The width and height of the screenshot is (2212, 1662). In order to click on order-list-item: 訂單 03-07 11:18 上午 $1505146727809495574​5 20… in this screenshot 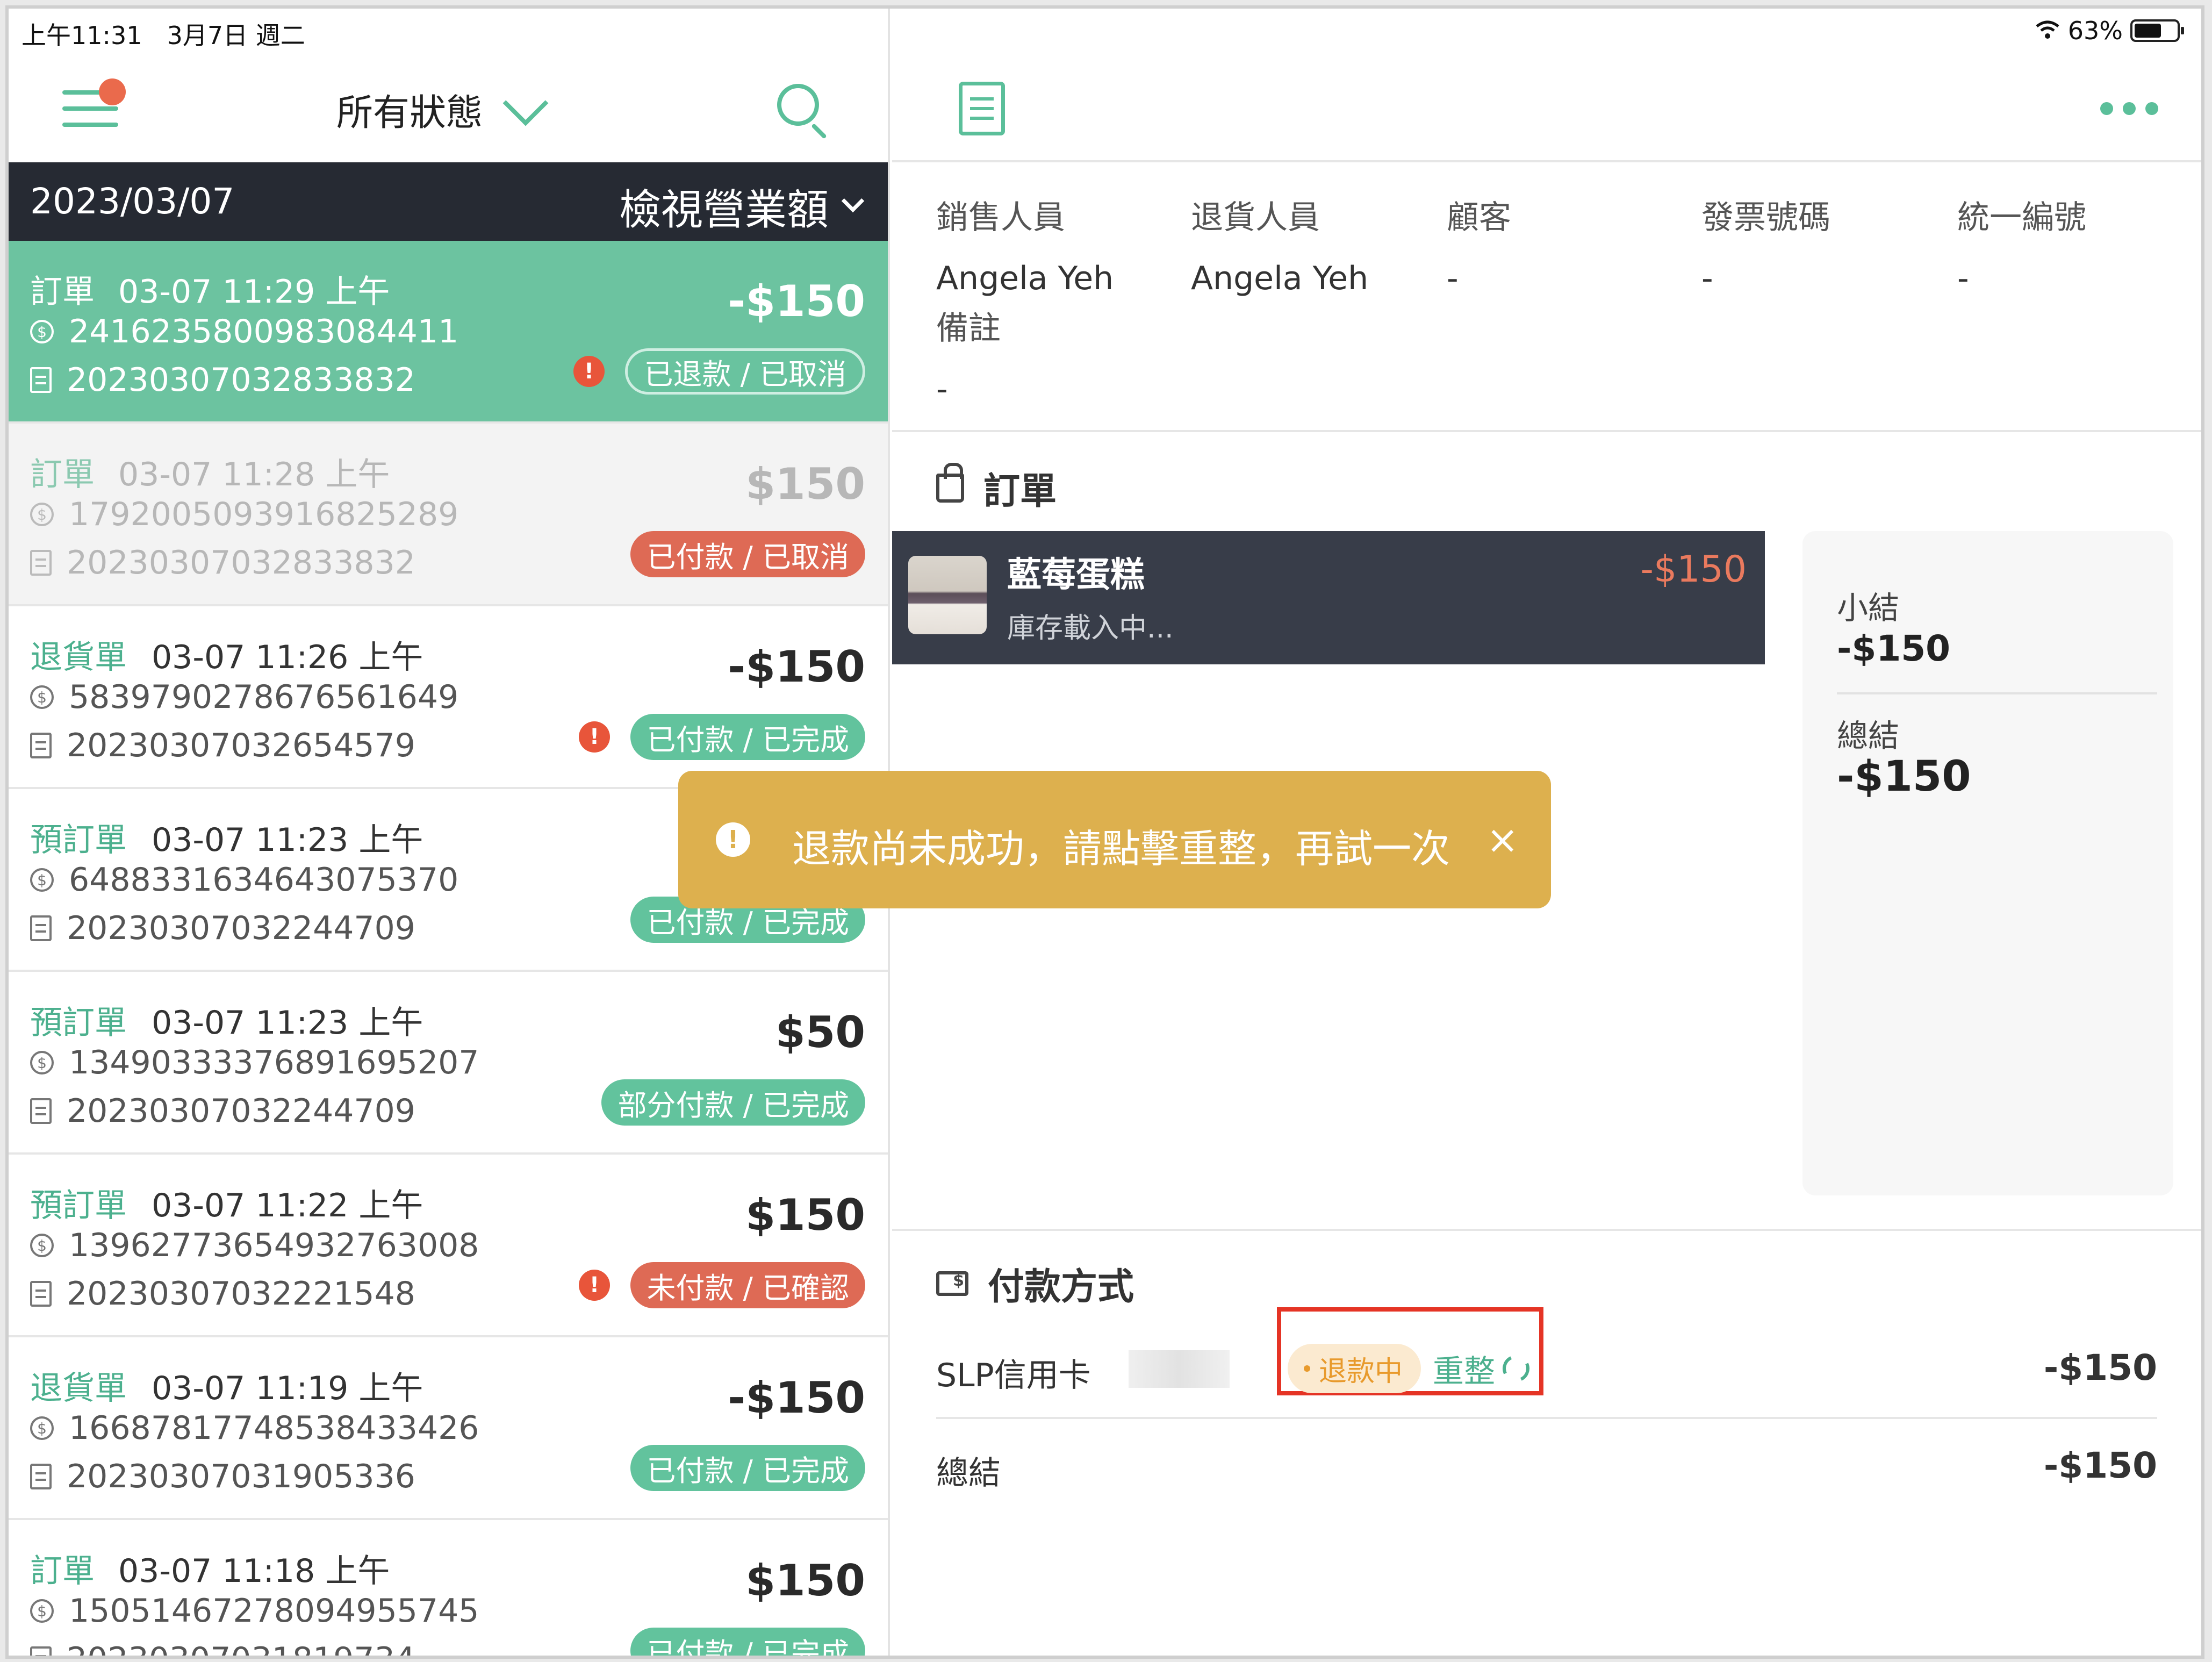, I will do `click(449, 1588)`.